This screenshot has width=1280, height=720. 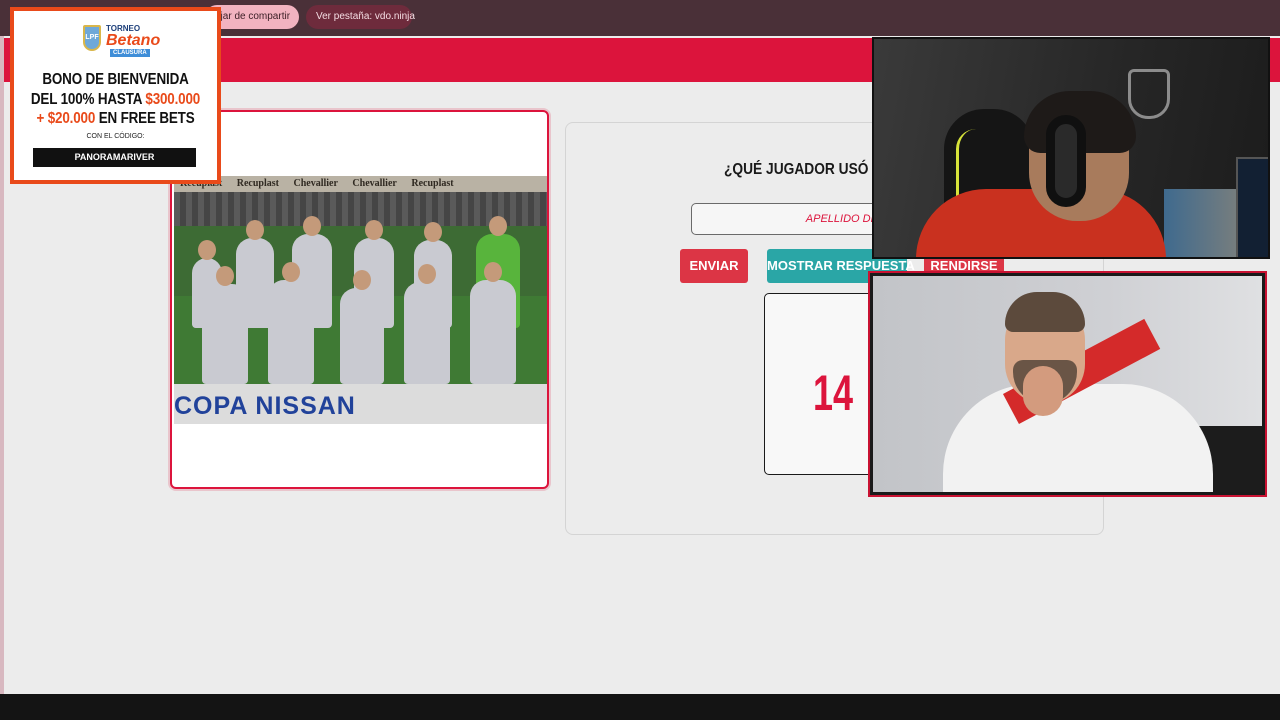 What do you see at coordinates (66, 118) in the screenshot?
I see `ad-freebet-amount: + $20.000` at bounding box center [66, 118].